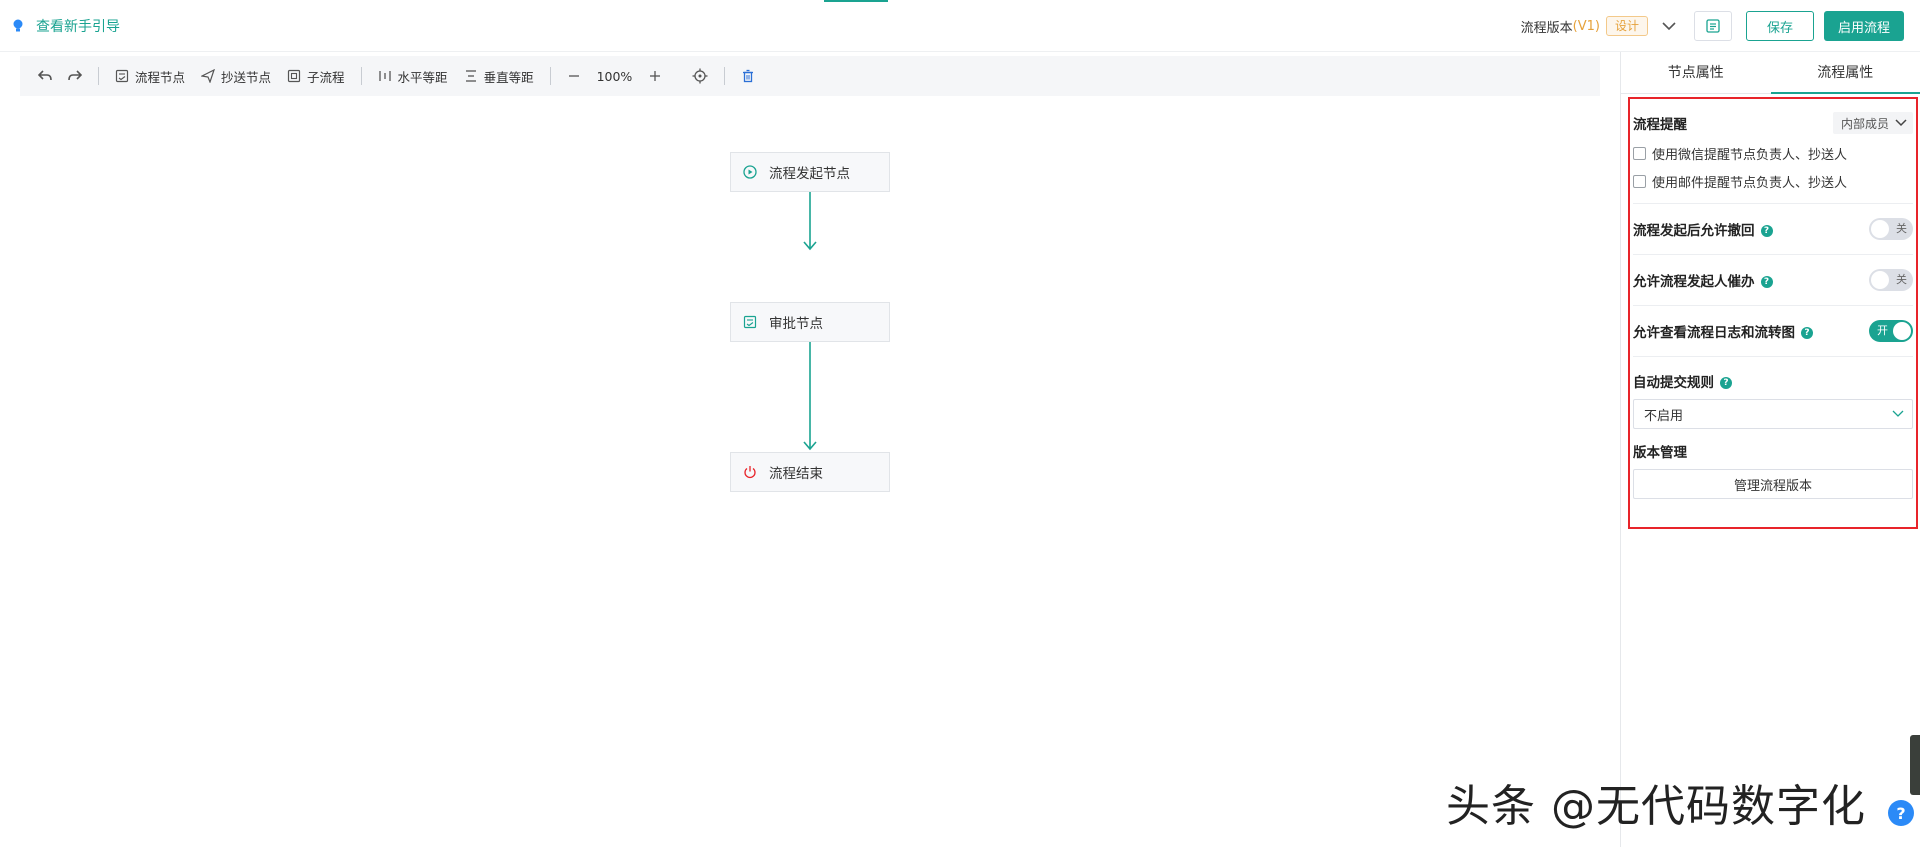  I want to click on delete-button, so click(748, 76).